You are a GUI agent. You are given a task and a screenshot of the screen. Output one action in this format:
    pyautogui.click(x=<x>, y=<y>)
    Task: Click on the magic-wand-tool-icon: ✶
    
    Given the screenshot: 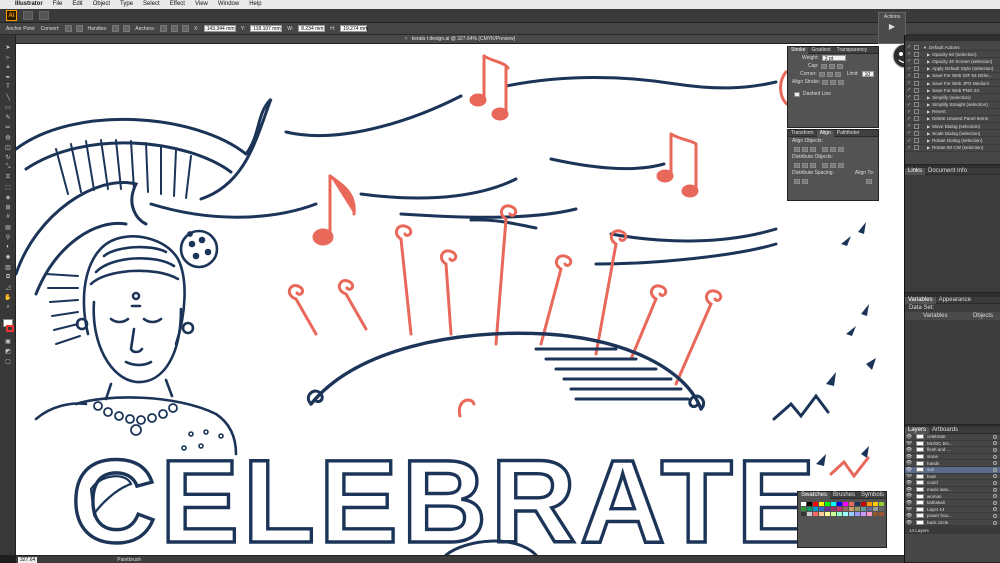 What is the action you would take?
    pyautogui.click(x=8, y=67)
    